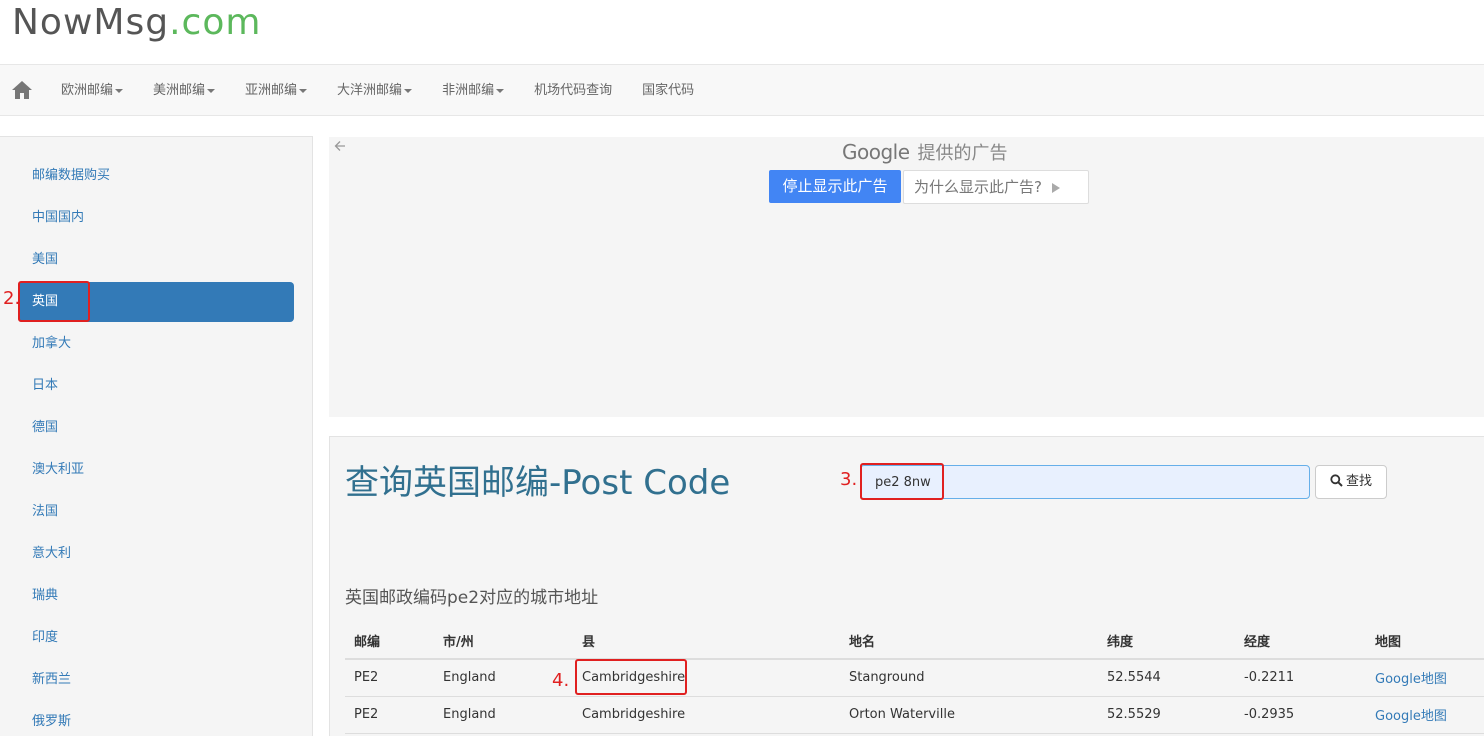  I want to click on cell-latitude: 52.5529, so click(1166, 715).